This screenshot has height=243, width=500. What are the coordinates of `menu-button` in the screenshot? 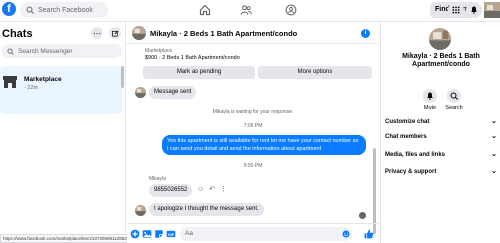 It's located at (456, 10).